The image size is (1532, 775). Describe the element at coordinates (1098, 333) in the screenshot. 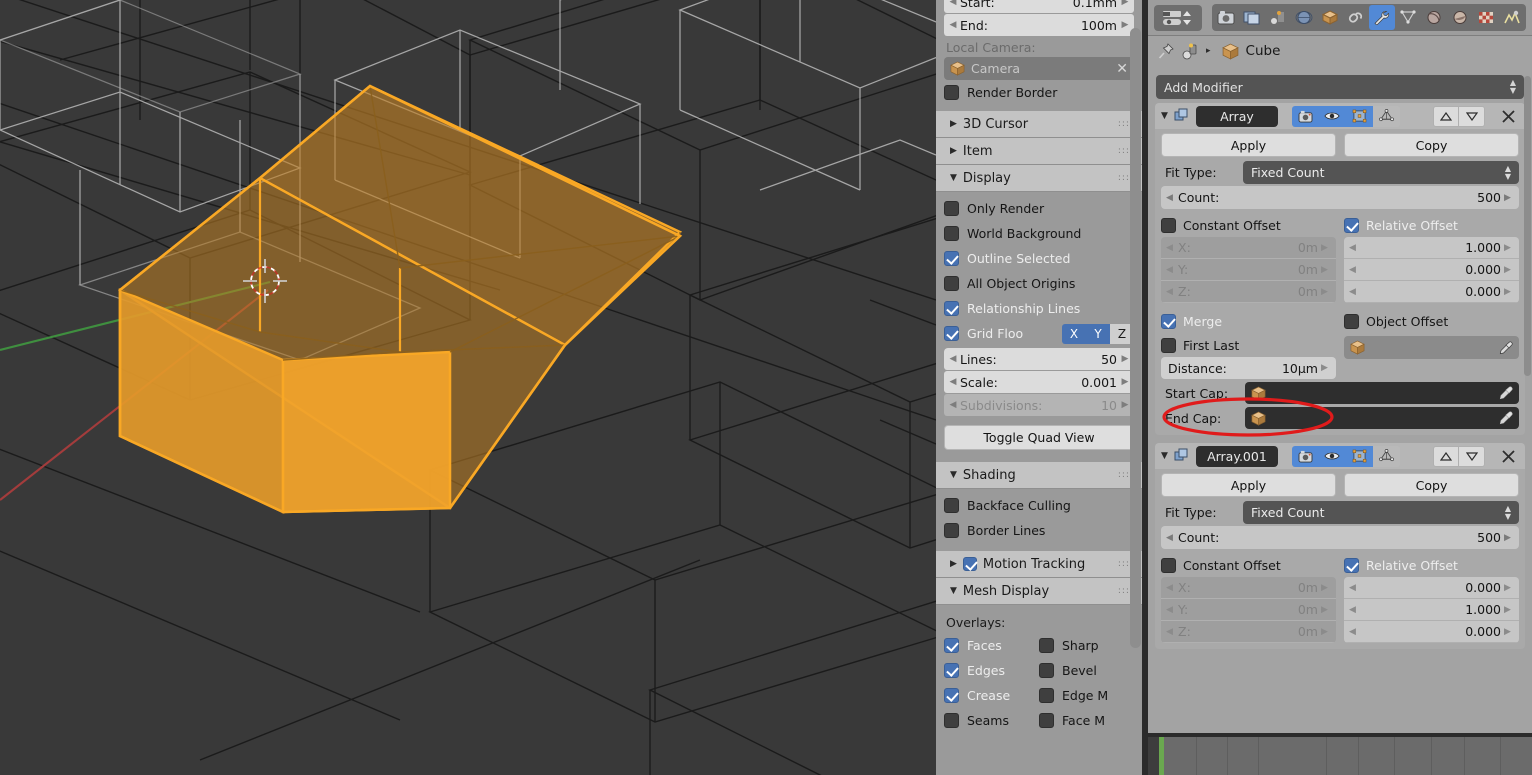

I see `grid-axis-y-button: Y` at that location.